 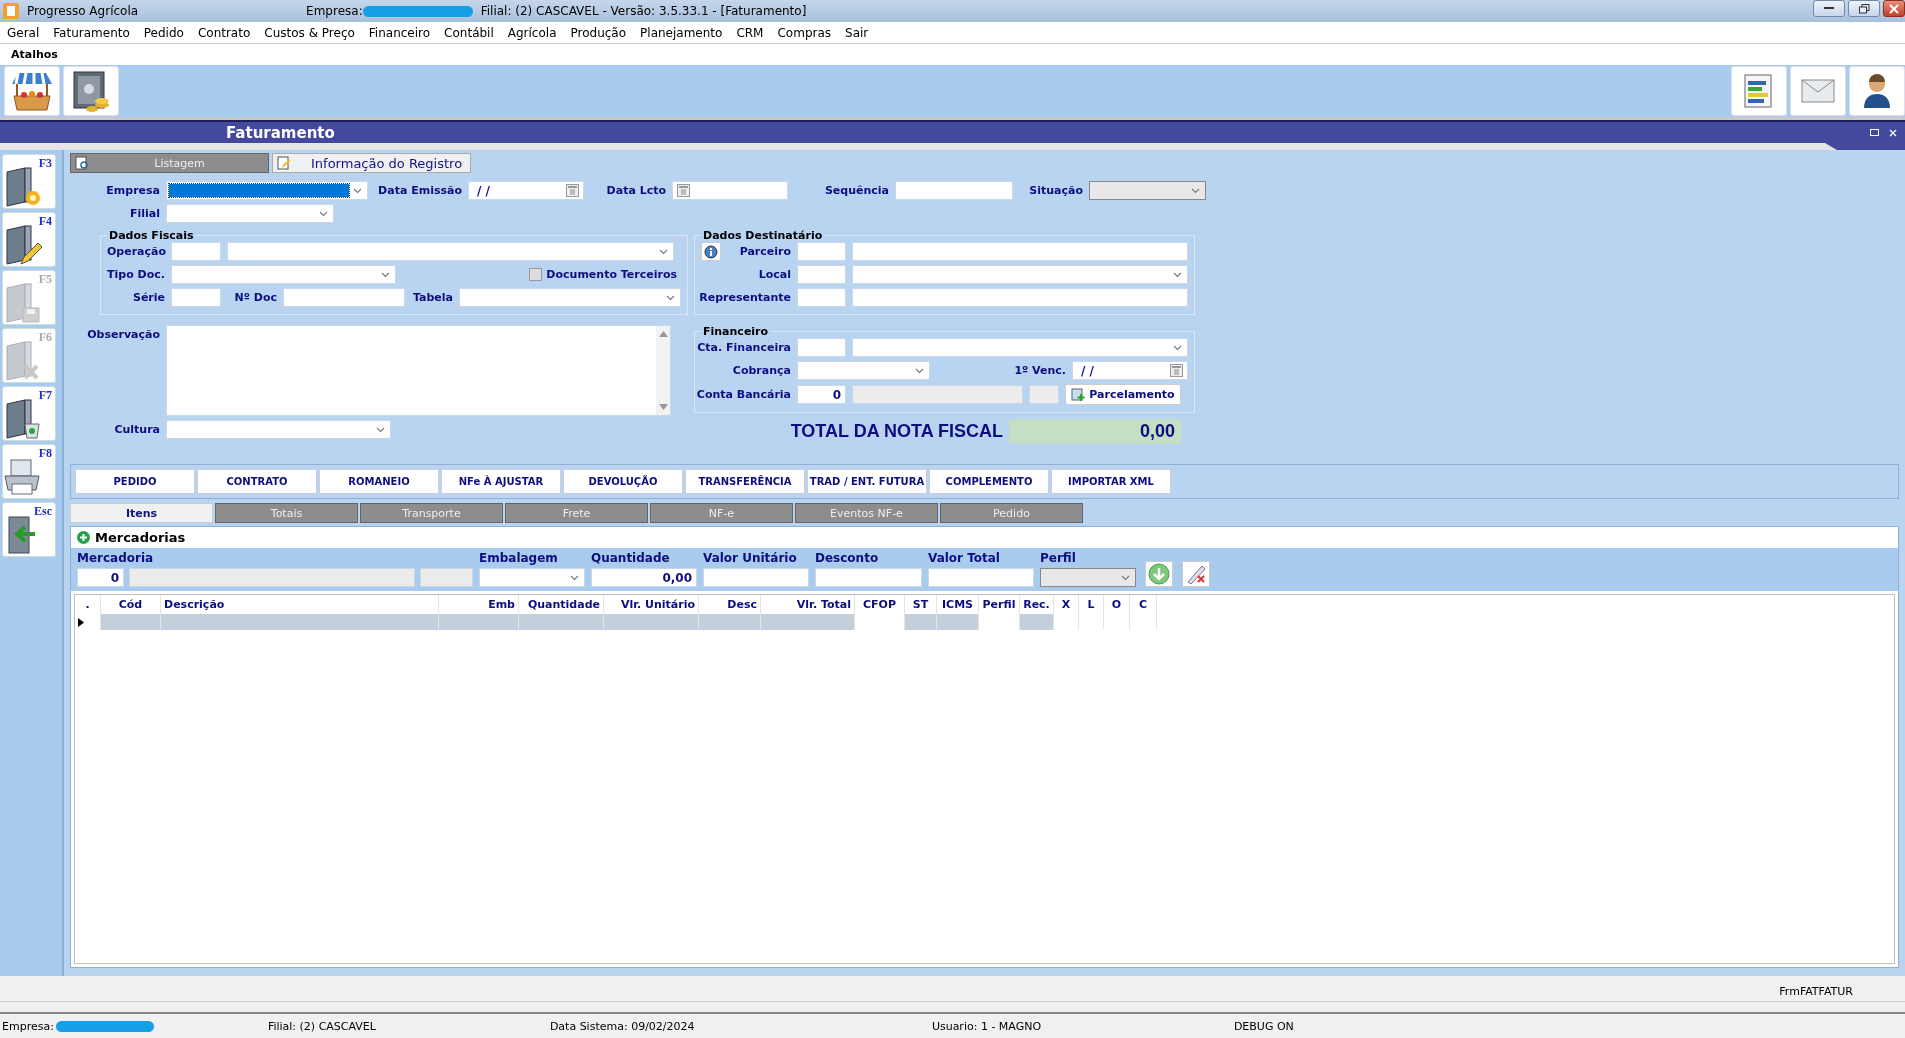 I want to click on menu-item: Compras, so click(x=804, y=32).